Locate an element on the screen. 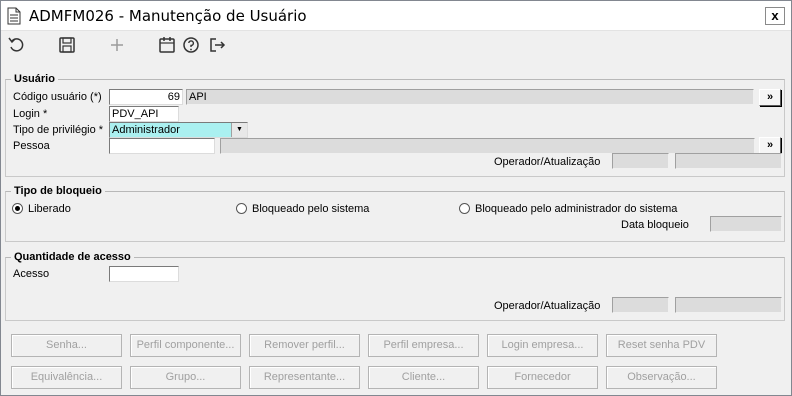 This screenshot has height=396, width=792. login-input: PDV_API is located at coordinates (144, 114).